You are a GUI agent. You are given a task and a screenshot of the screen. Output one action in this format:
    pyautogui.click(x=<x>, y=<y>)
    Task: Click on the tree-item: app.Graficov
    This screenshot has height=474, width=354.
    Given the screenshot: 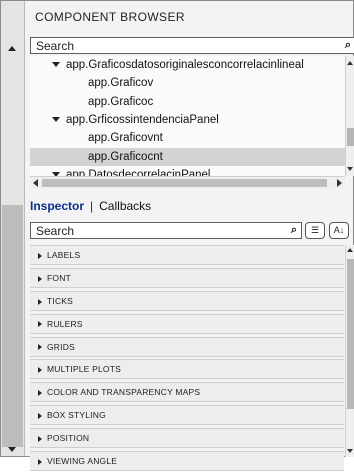 What is the action you would take?
    pyautogui.click(x=187, y=83)
    